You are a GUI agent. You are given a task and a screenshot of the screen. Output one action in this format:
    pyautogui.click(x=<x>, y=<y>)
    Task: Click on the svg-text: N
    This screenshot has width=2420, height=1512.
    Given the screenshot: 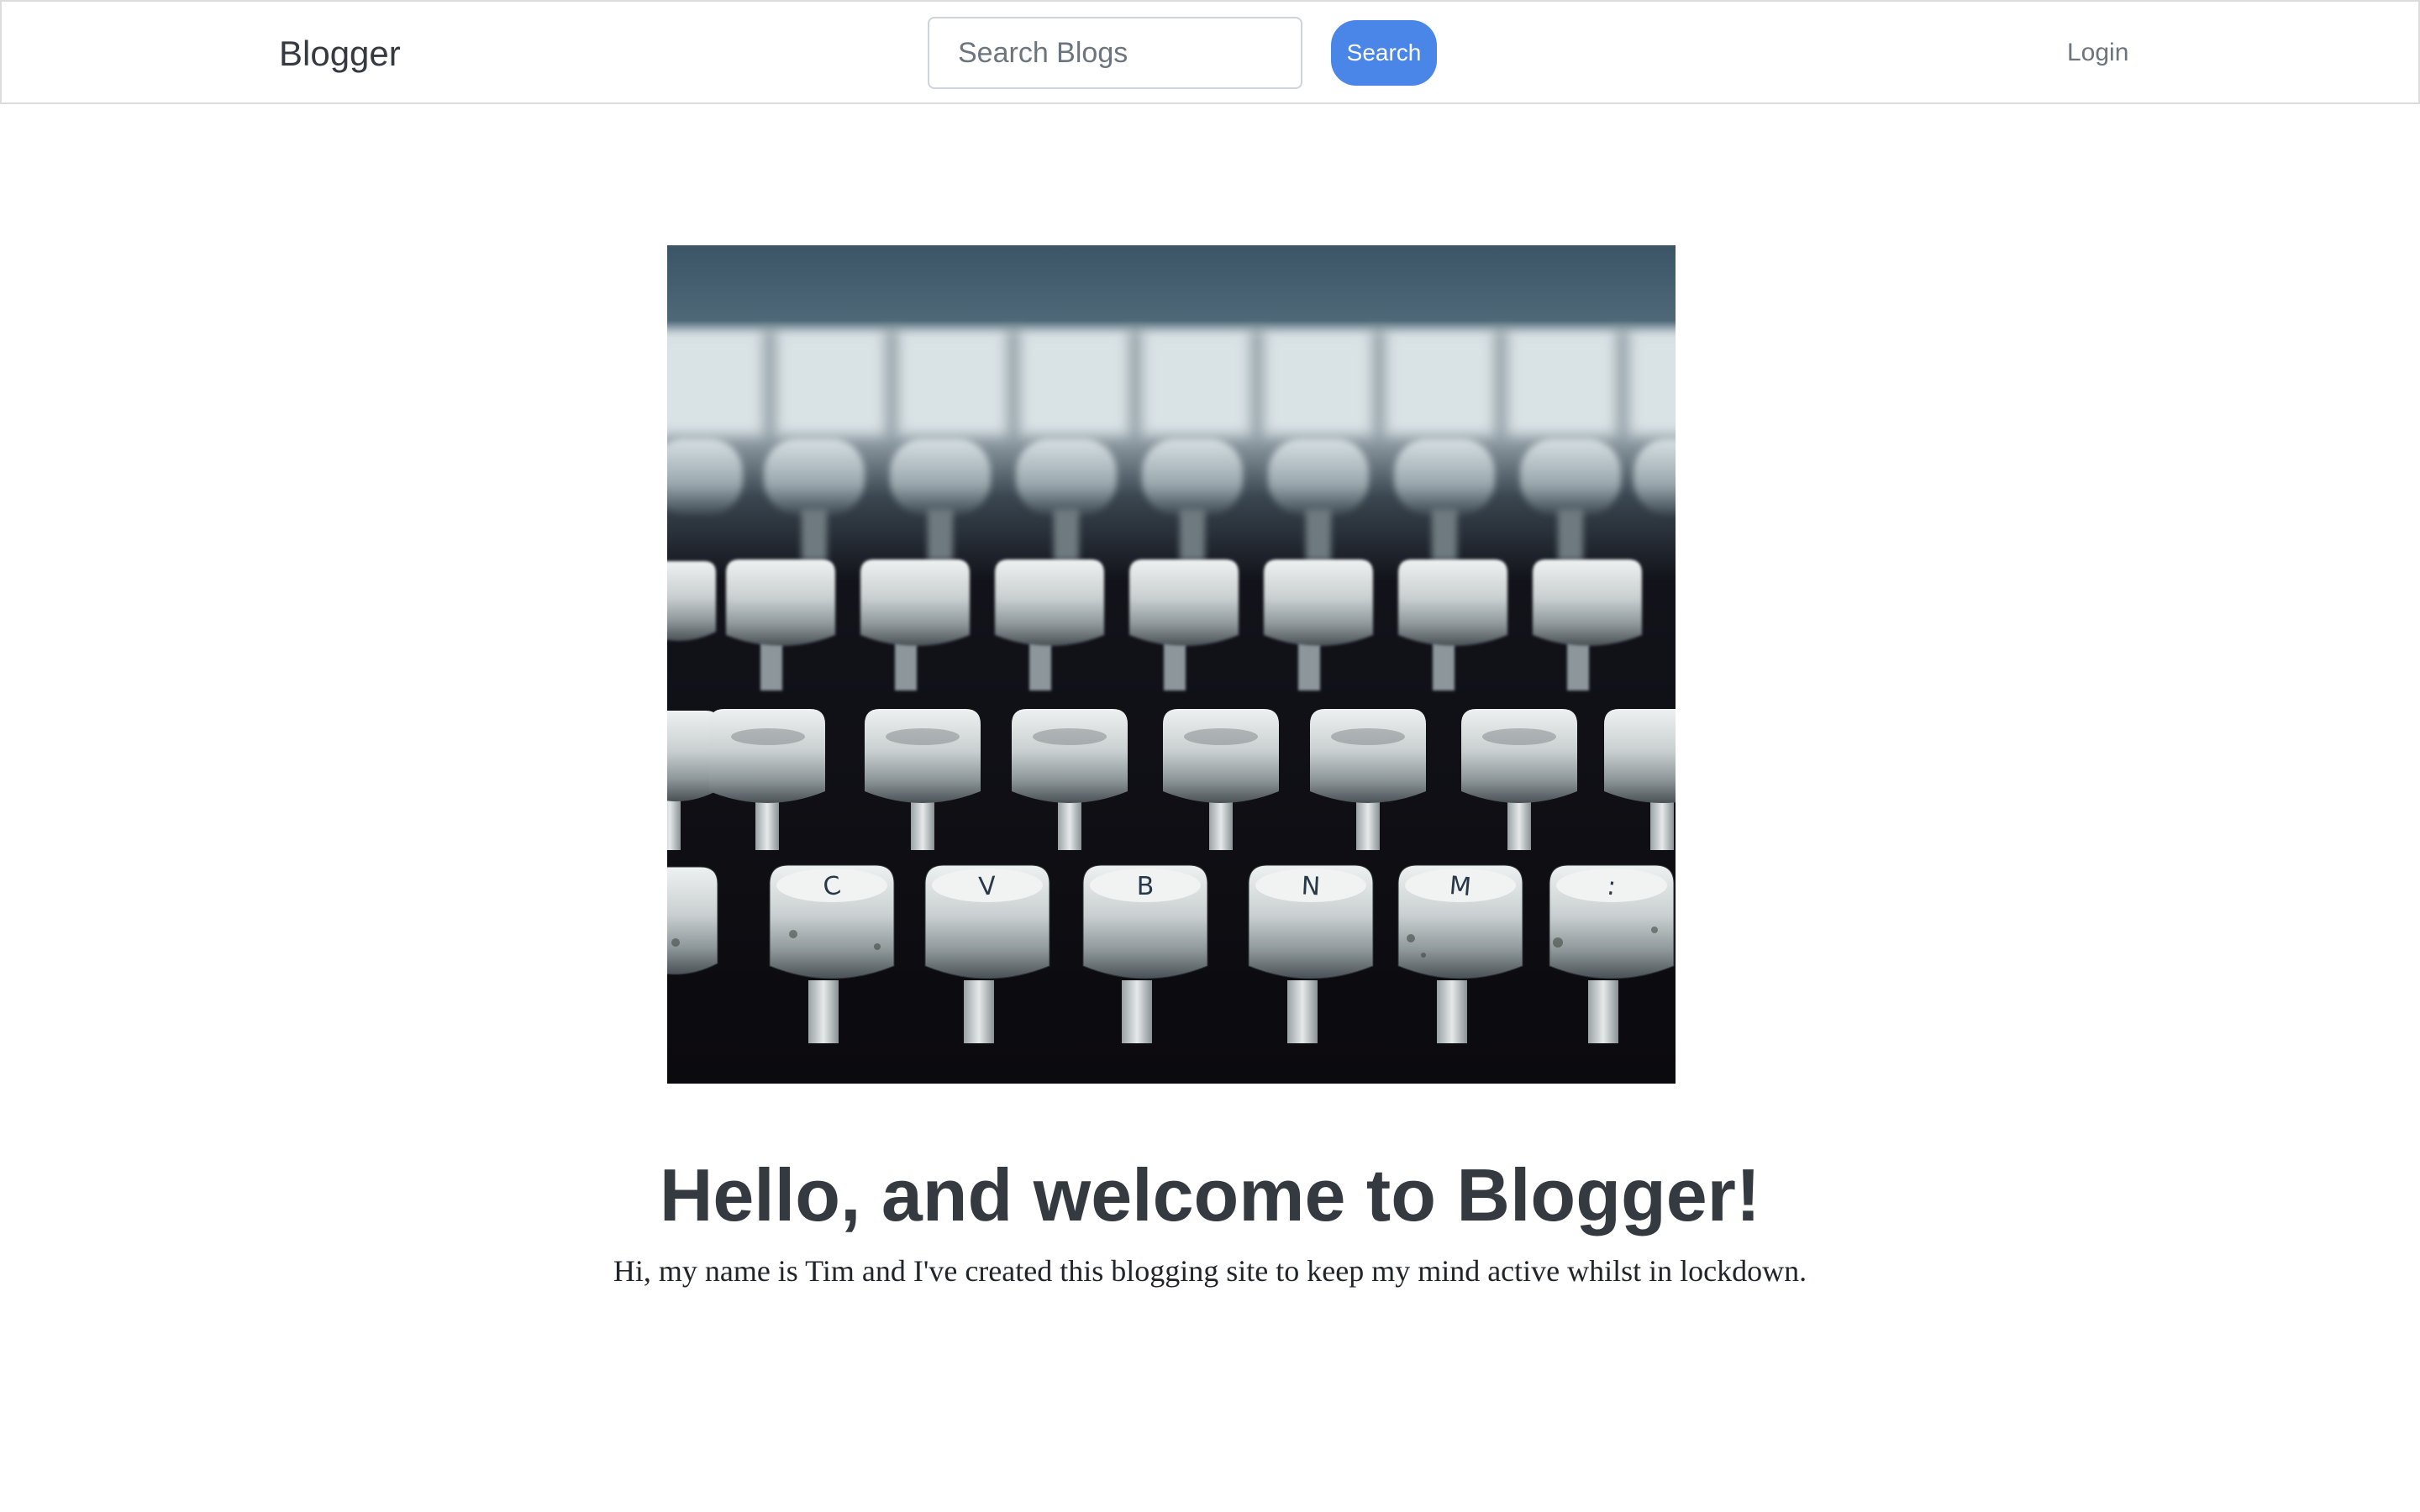 What is the action you would take?
    pyautogui.click(x=1311, y=886)
    